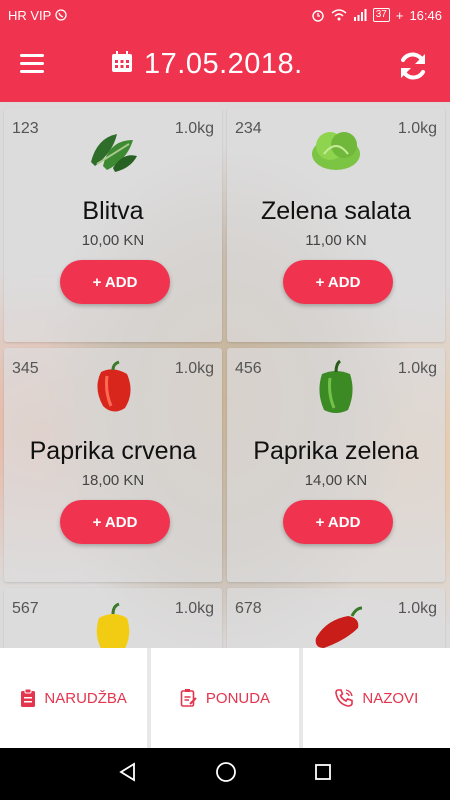 Image resolution: width=450 pixels, height=800 pixels. Describe the element at coordinates (413, 66) in the screenshot. I see `refresh-button` at that location.